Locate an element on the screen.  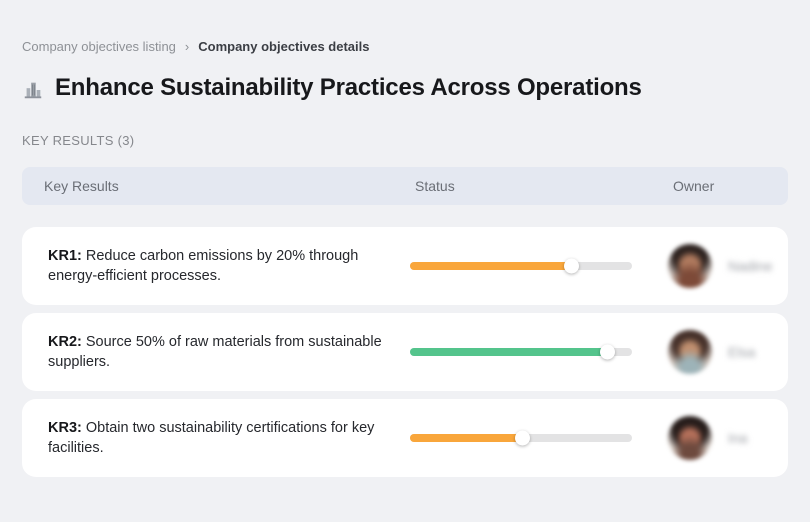
buildings-icon is located at coordinates (33, 90).